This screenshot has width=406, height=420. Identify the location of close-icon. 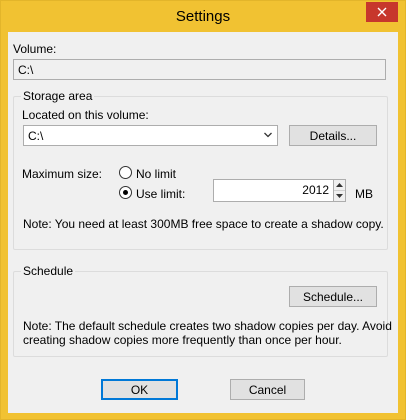
(382, 12).